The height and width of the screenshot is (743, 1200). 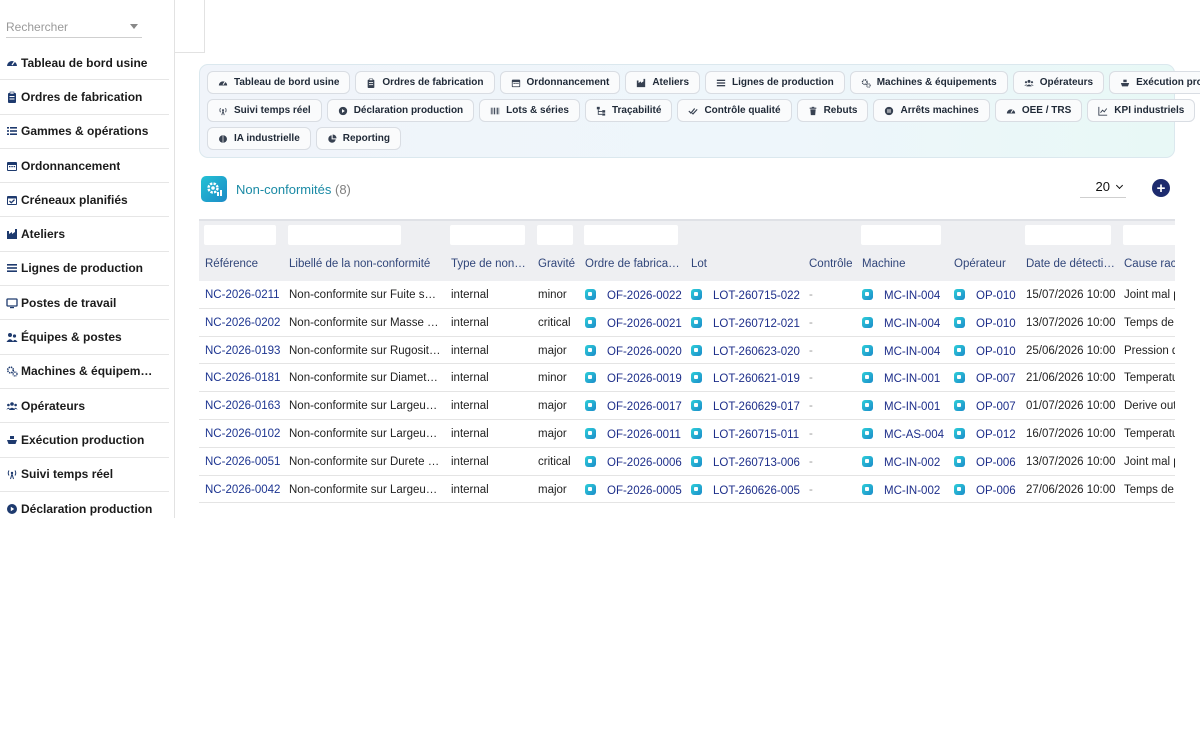 What do you see at coordinates (529, 110) in the screenshot?
I see `nav-chip: Lots & séries` at bounding box center [529, 110].